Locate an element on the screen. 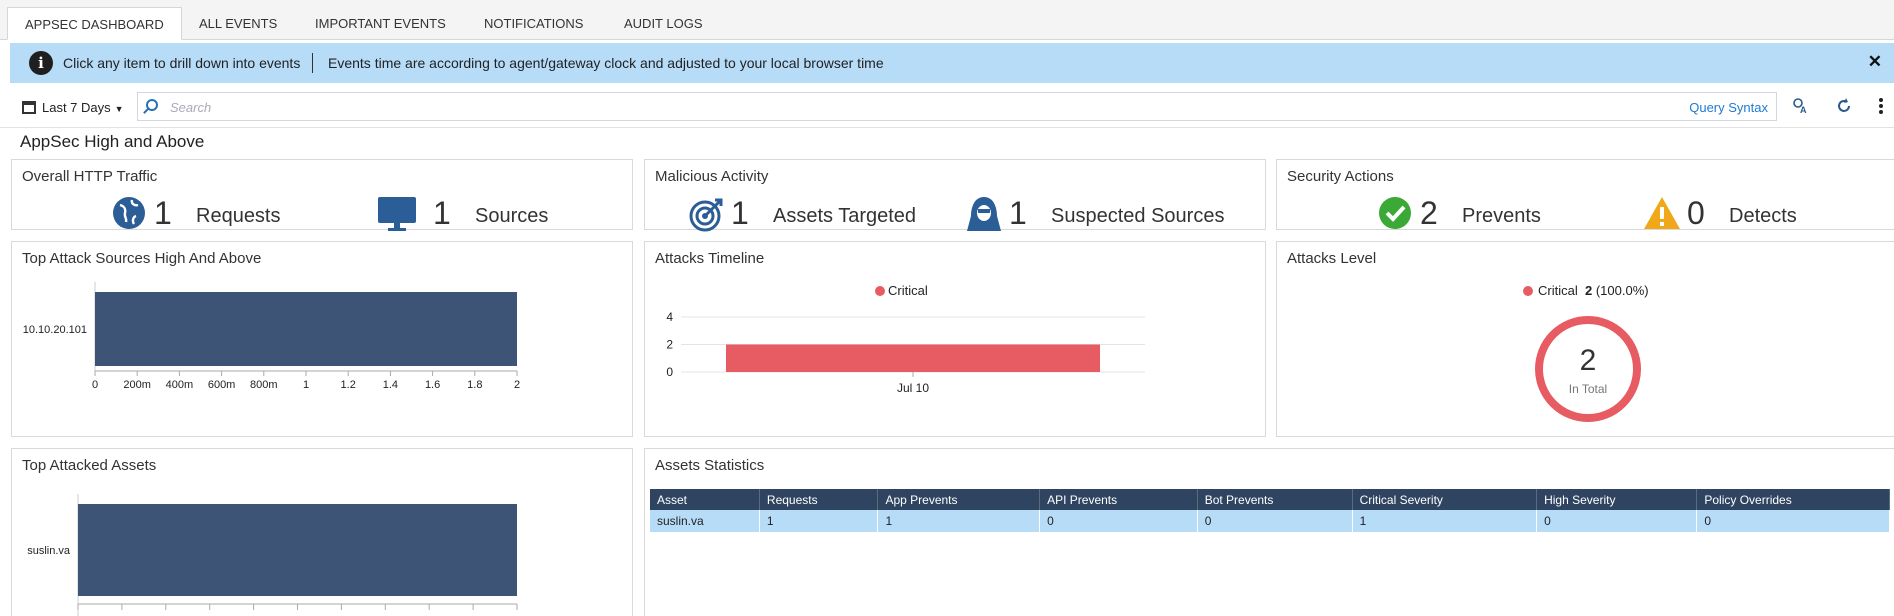  sources-label: Sources is located at coordinates (512, 216).